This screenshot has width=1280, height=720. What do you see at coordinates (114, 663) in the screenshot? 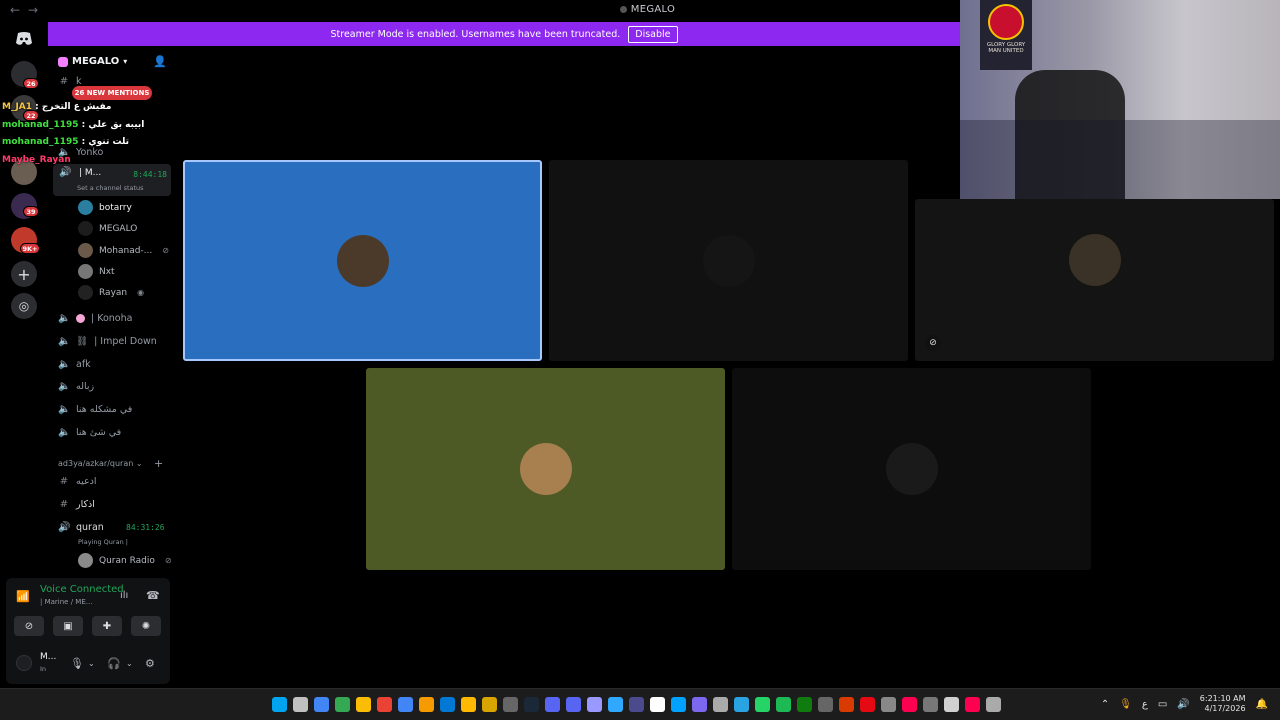
I see `headphones-icon: 🎧` at bounding box center [114, 663].